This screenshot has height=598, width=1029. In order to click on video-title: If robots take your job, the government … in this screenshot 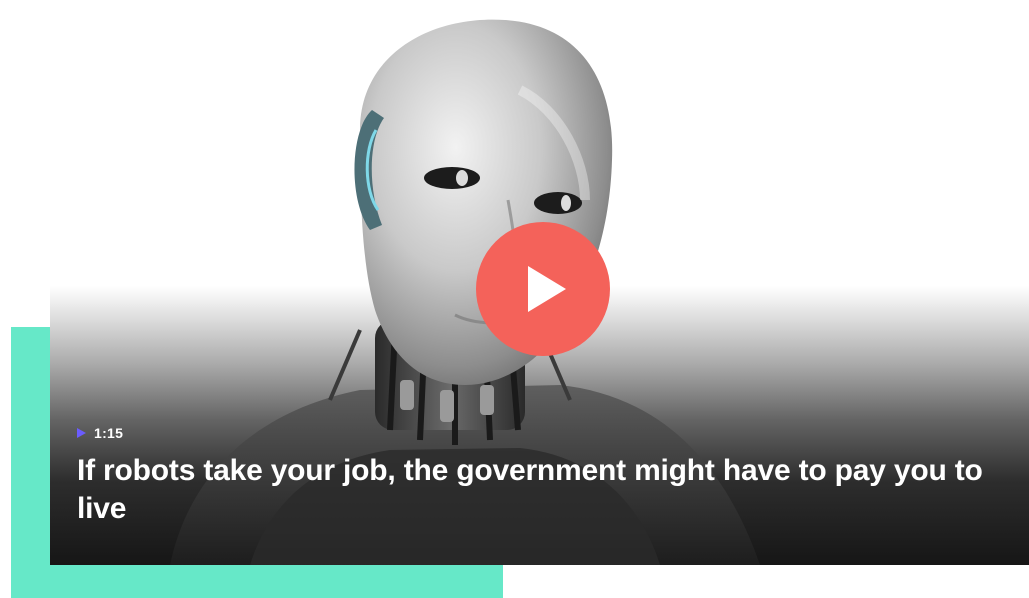, I will do `click(537, 490)`.